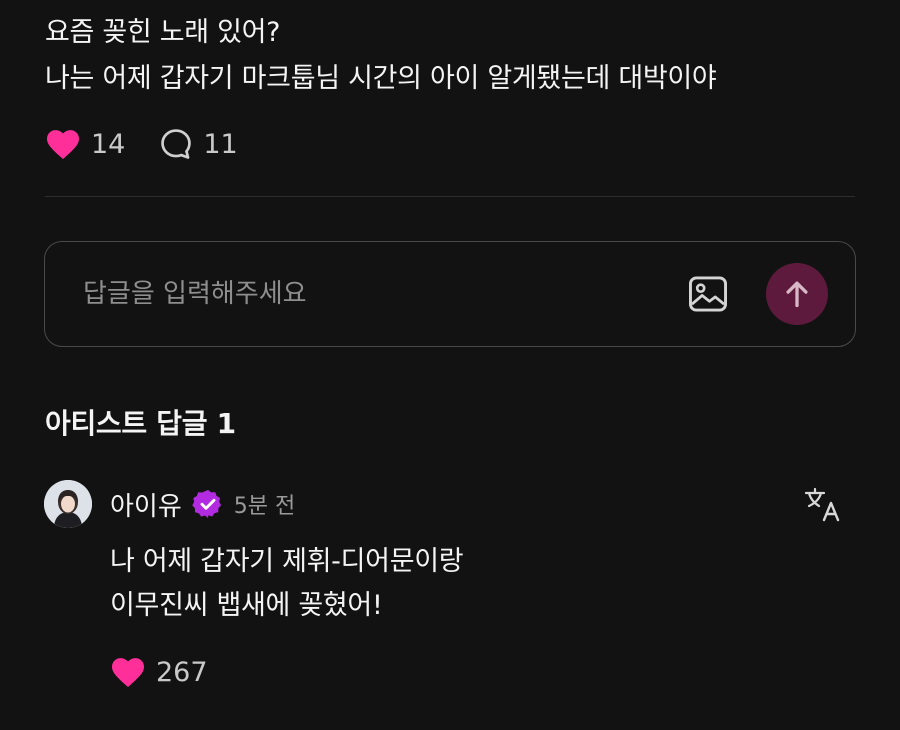 This screenshot has height=730, width=900. I want to click on image-icon, so click(708, 294).